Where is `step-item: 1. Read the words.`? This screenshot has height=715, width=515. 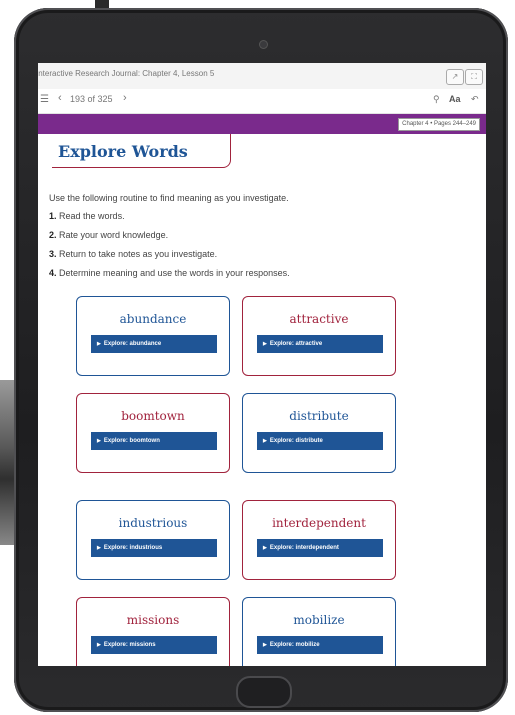 step-item: 1. Read the words. is located at coordinates (87, 216).